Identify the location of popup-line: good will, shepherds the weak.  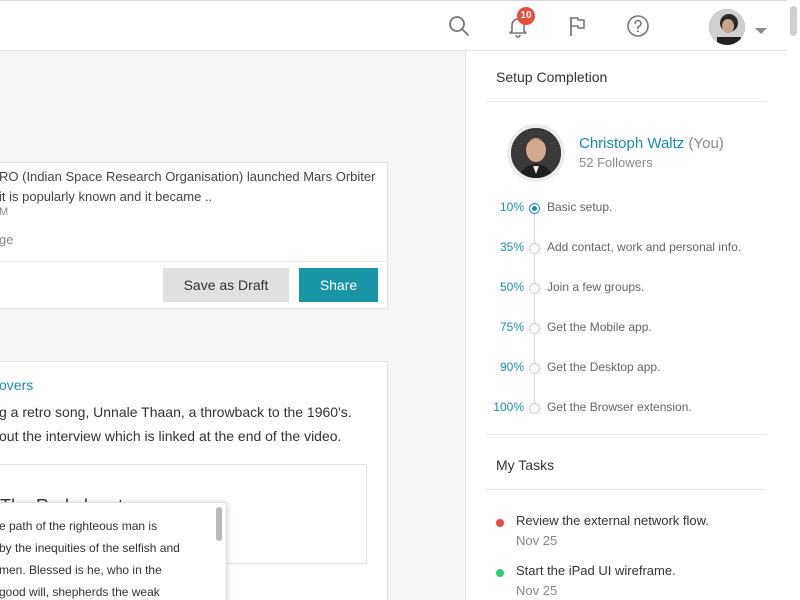
(80, 592).